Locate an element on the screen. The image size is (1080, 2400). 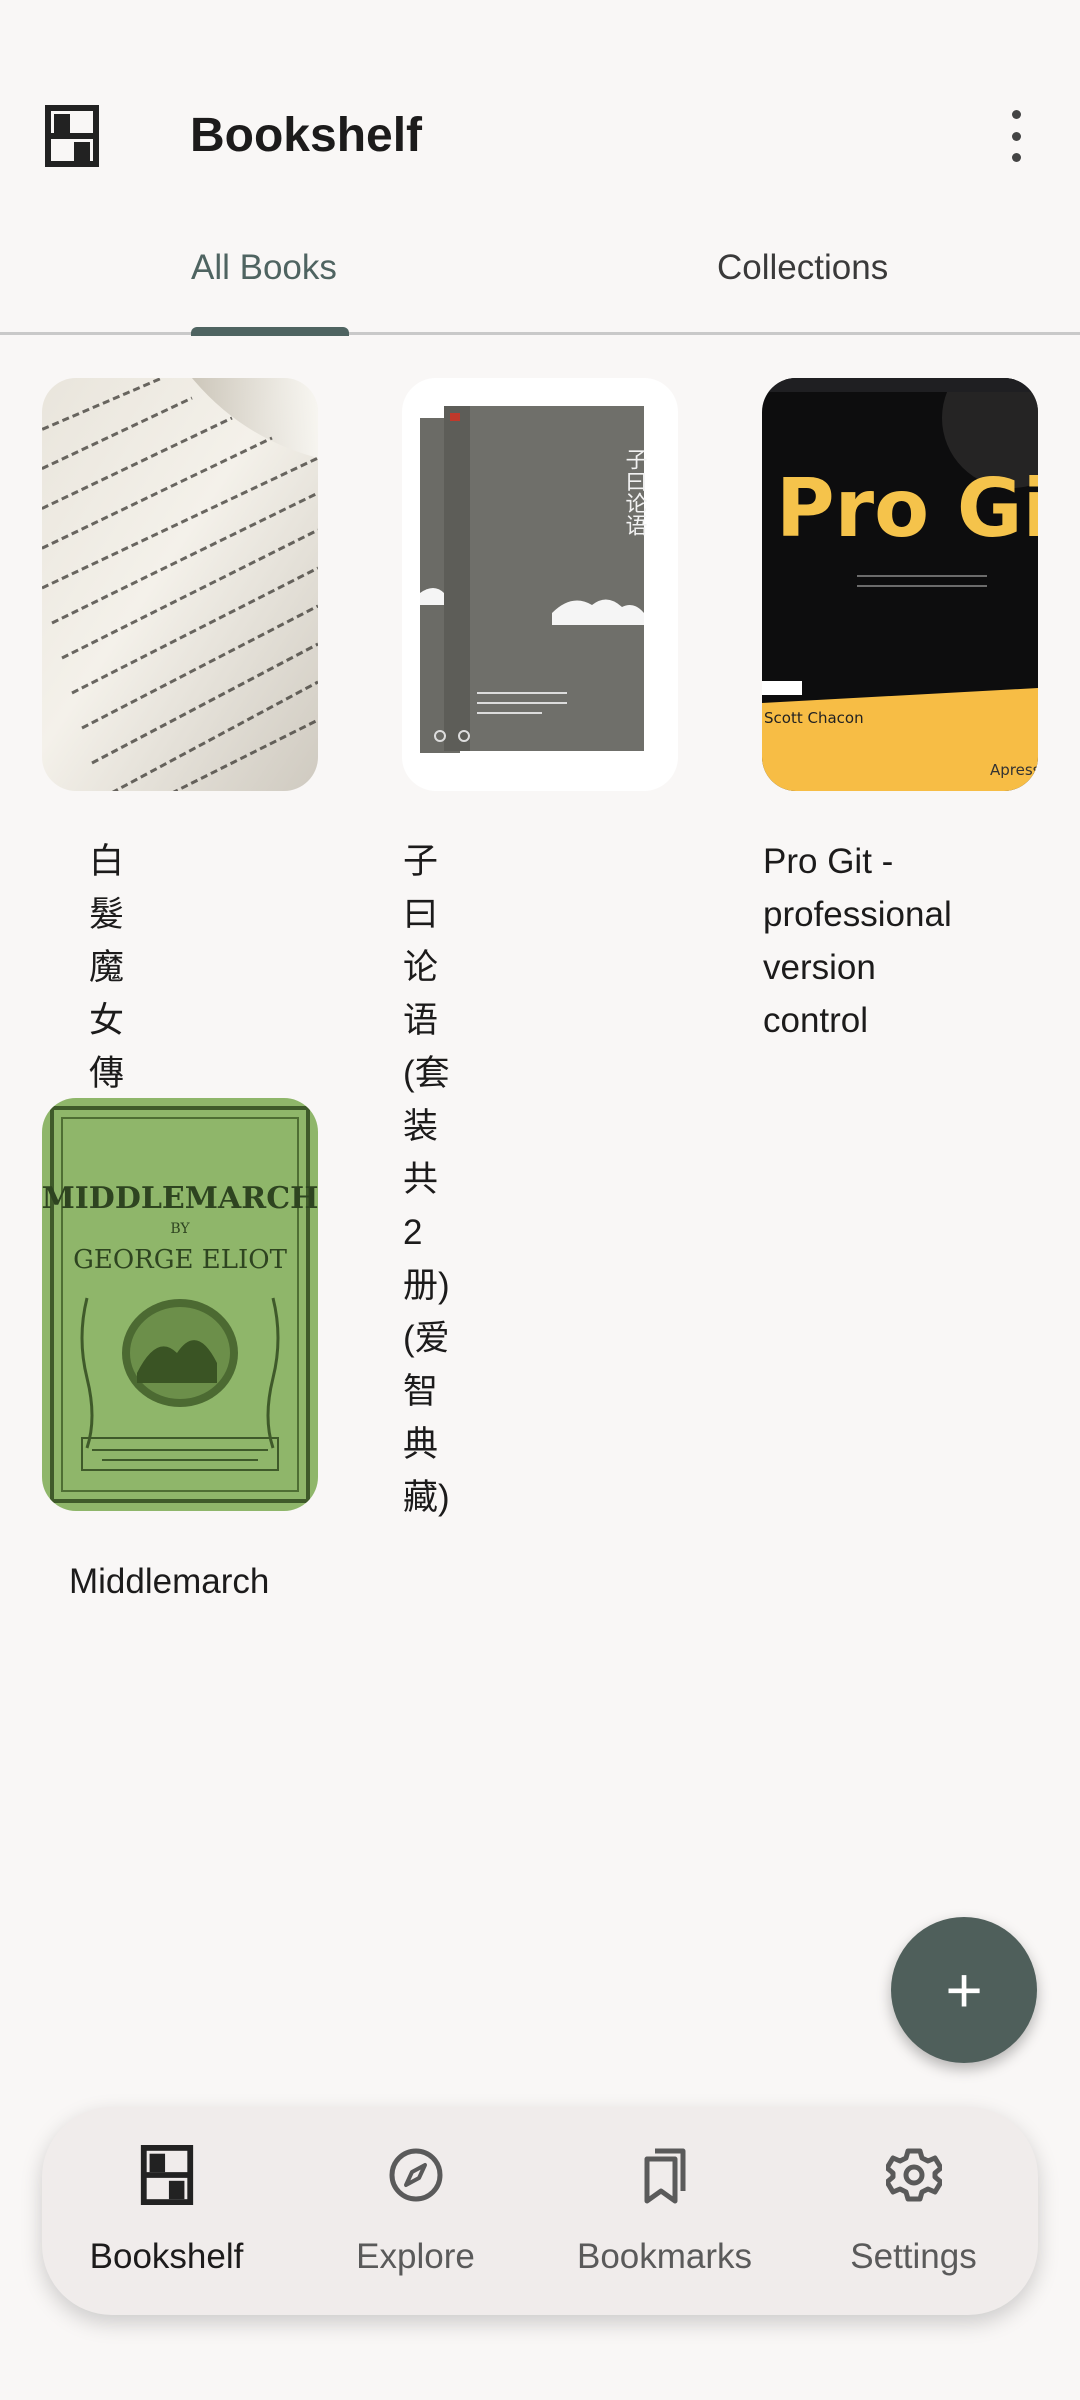
book-cover: Pro Git Scott Chacon Apress is located at coordinates (900, 584).